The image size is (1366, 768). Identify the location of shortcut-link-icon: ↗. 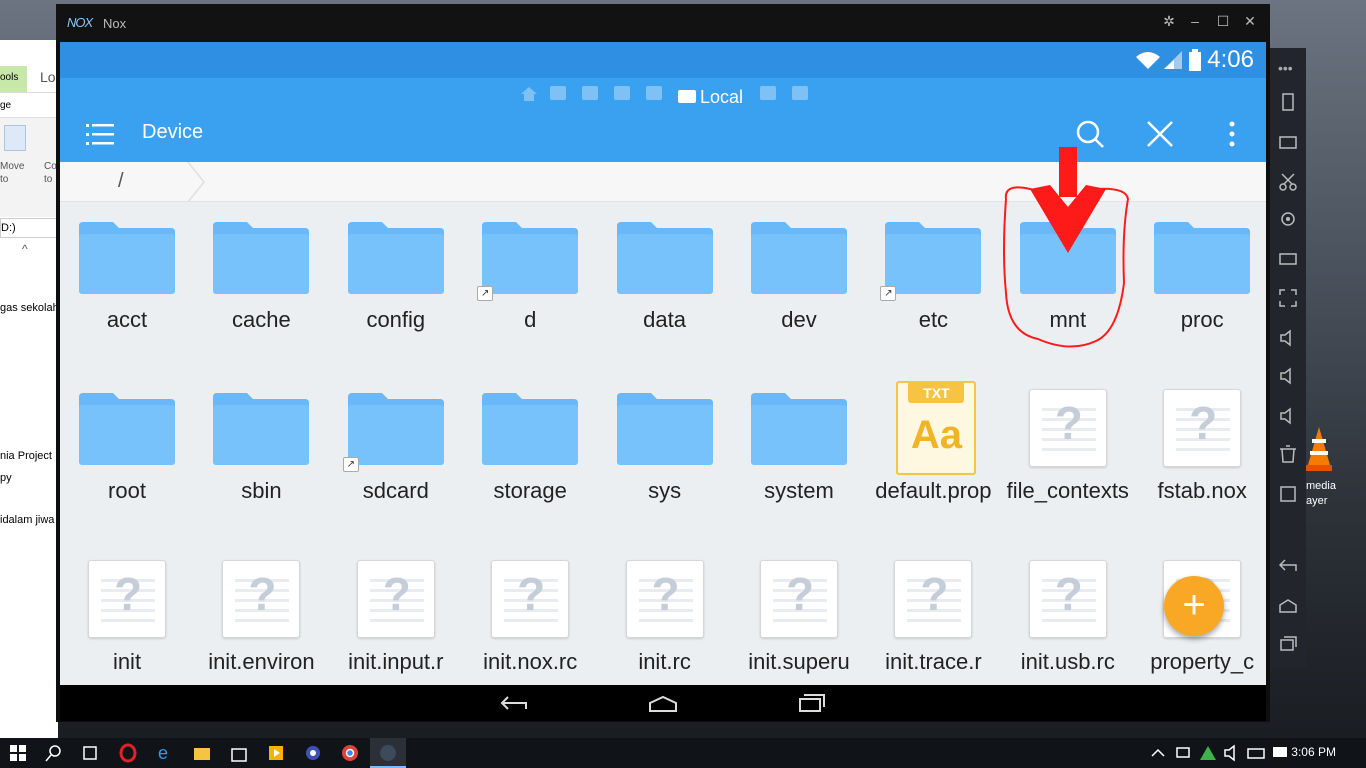
(485, 293).